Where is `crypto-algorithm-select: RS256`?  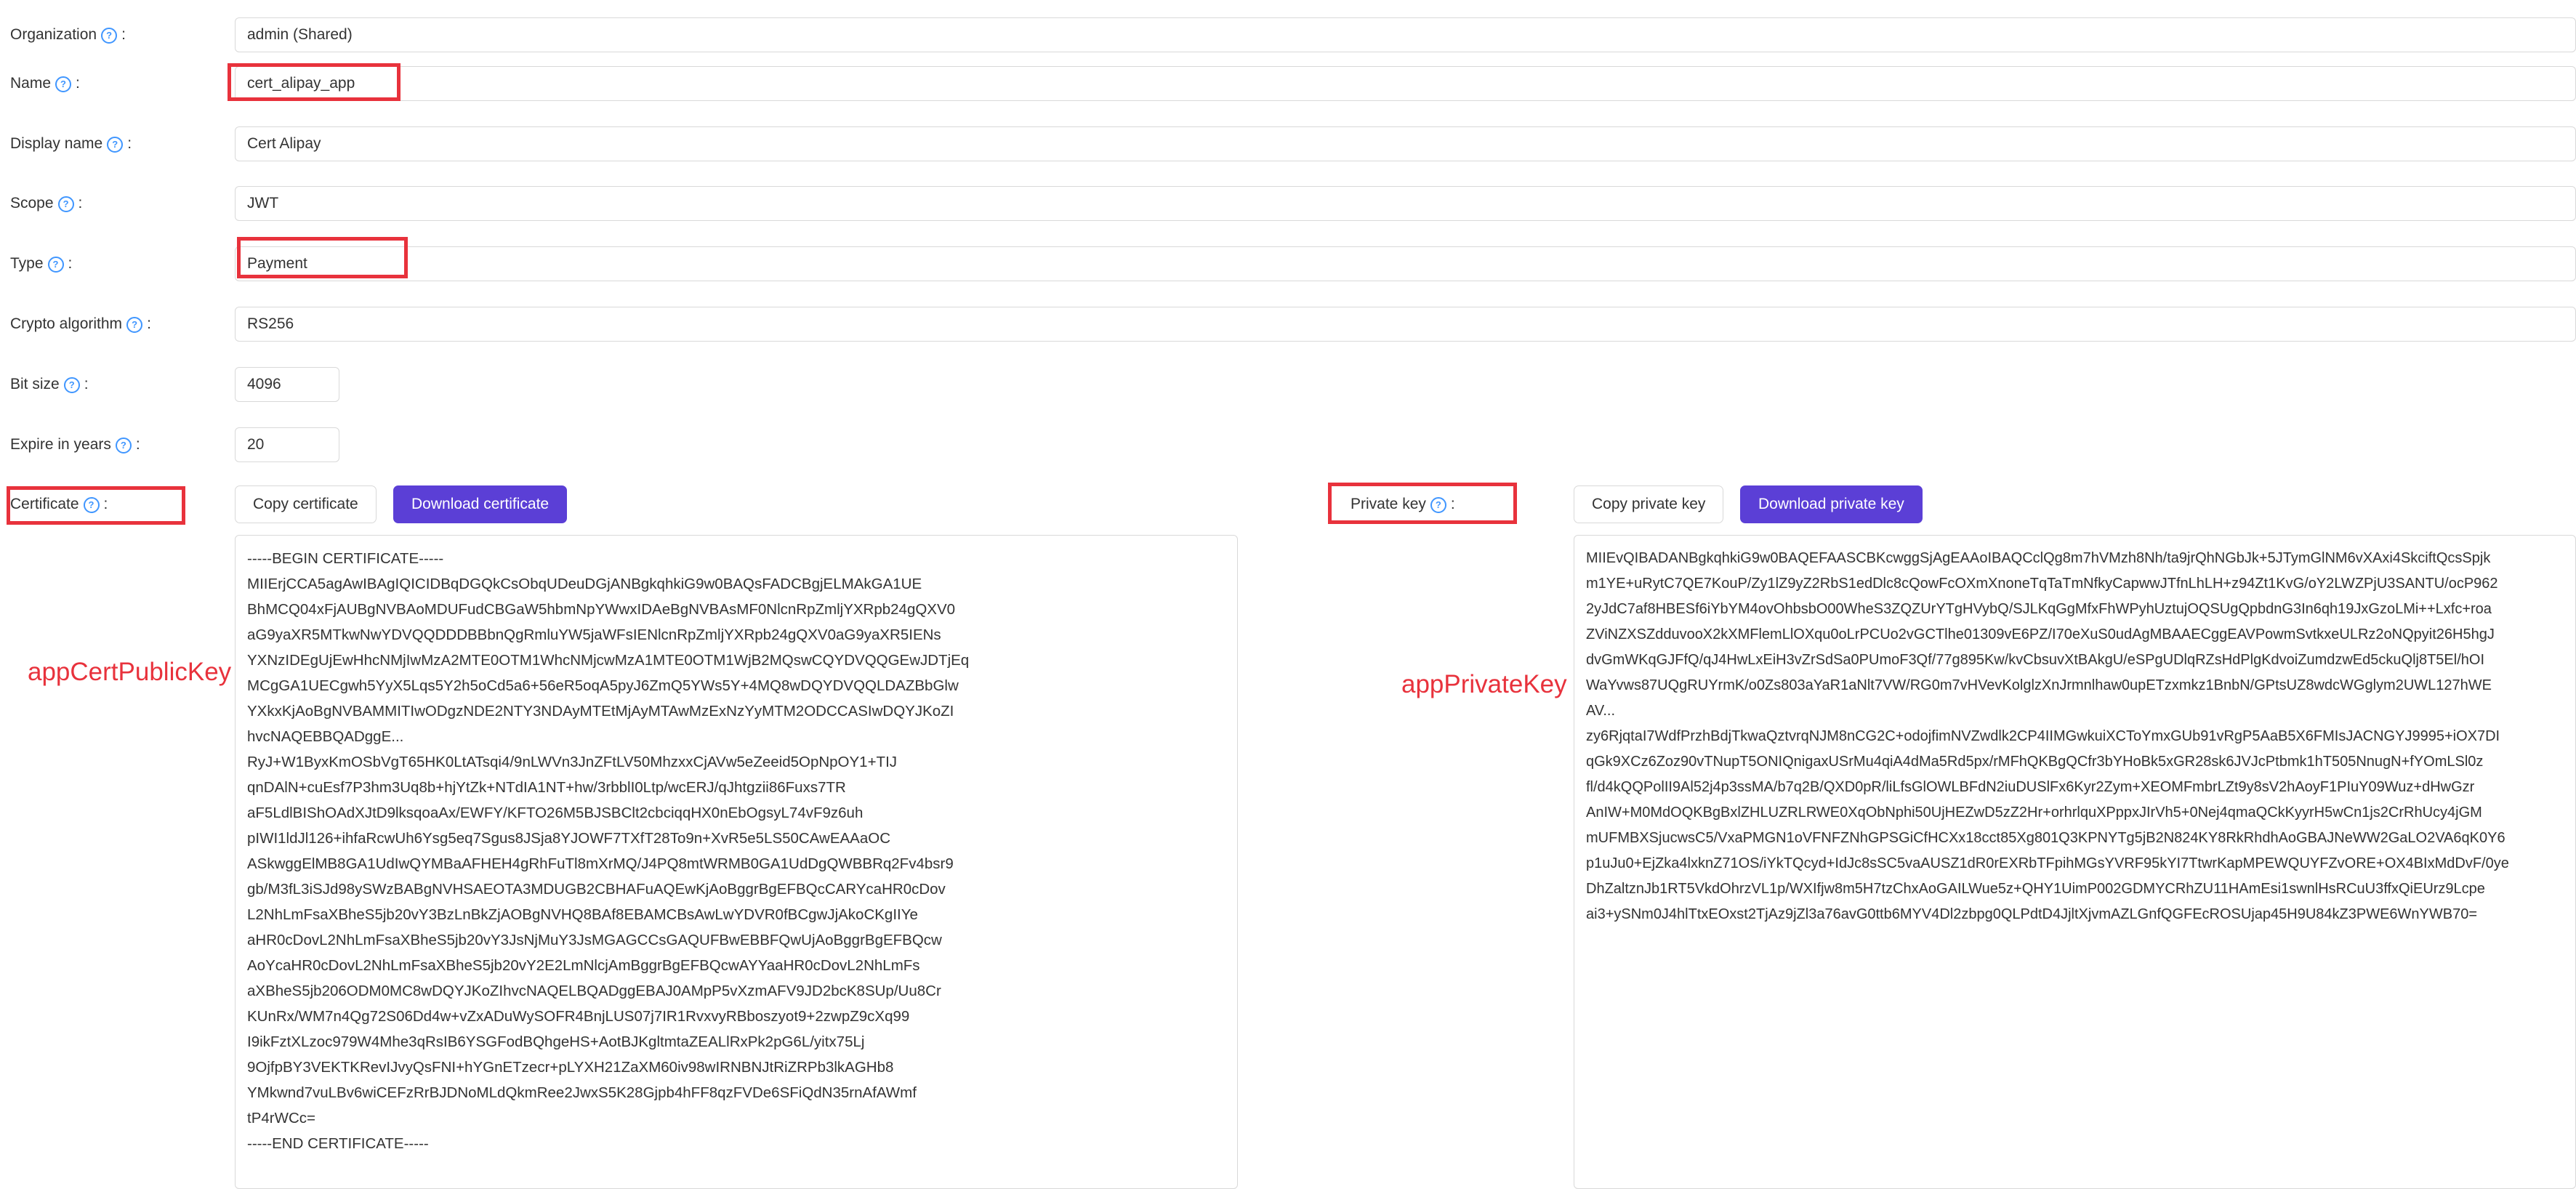
crypto-algorithm-select: RS256 is located at coordinates (1405, 324).